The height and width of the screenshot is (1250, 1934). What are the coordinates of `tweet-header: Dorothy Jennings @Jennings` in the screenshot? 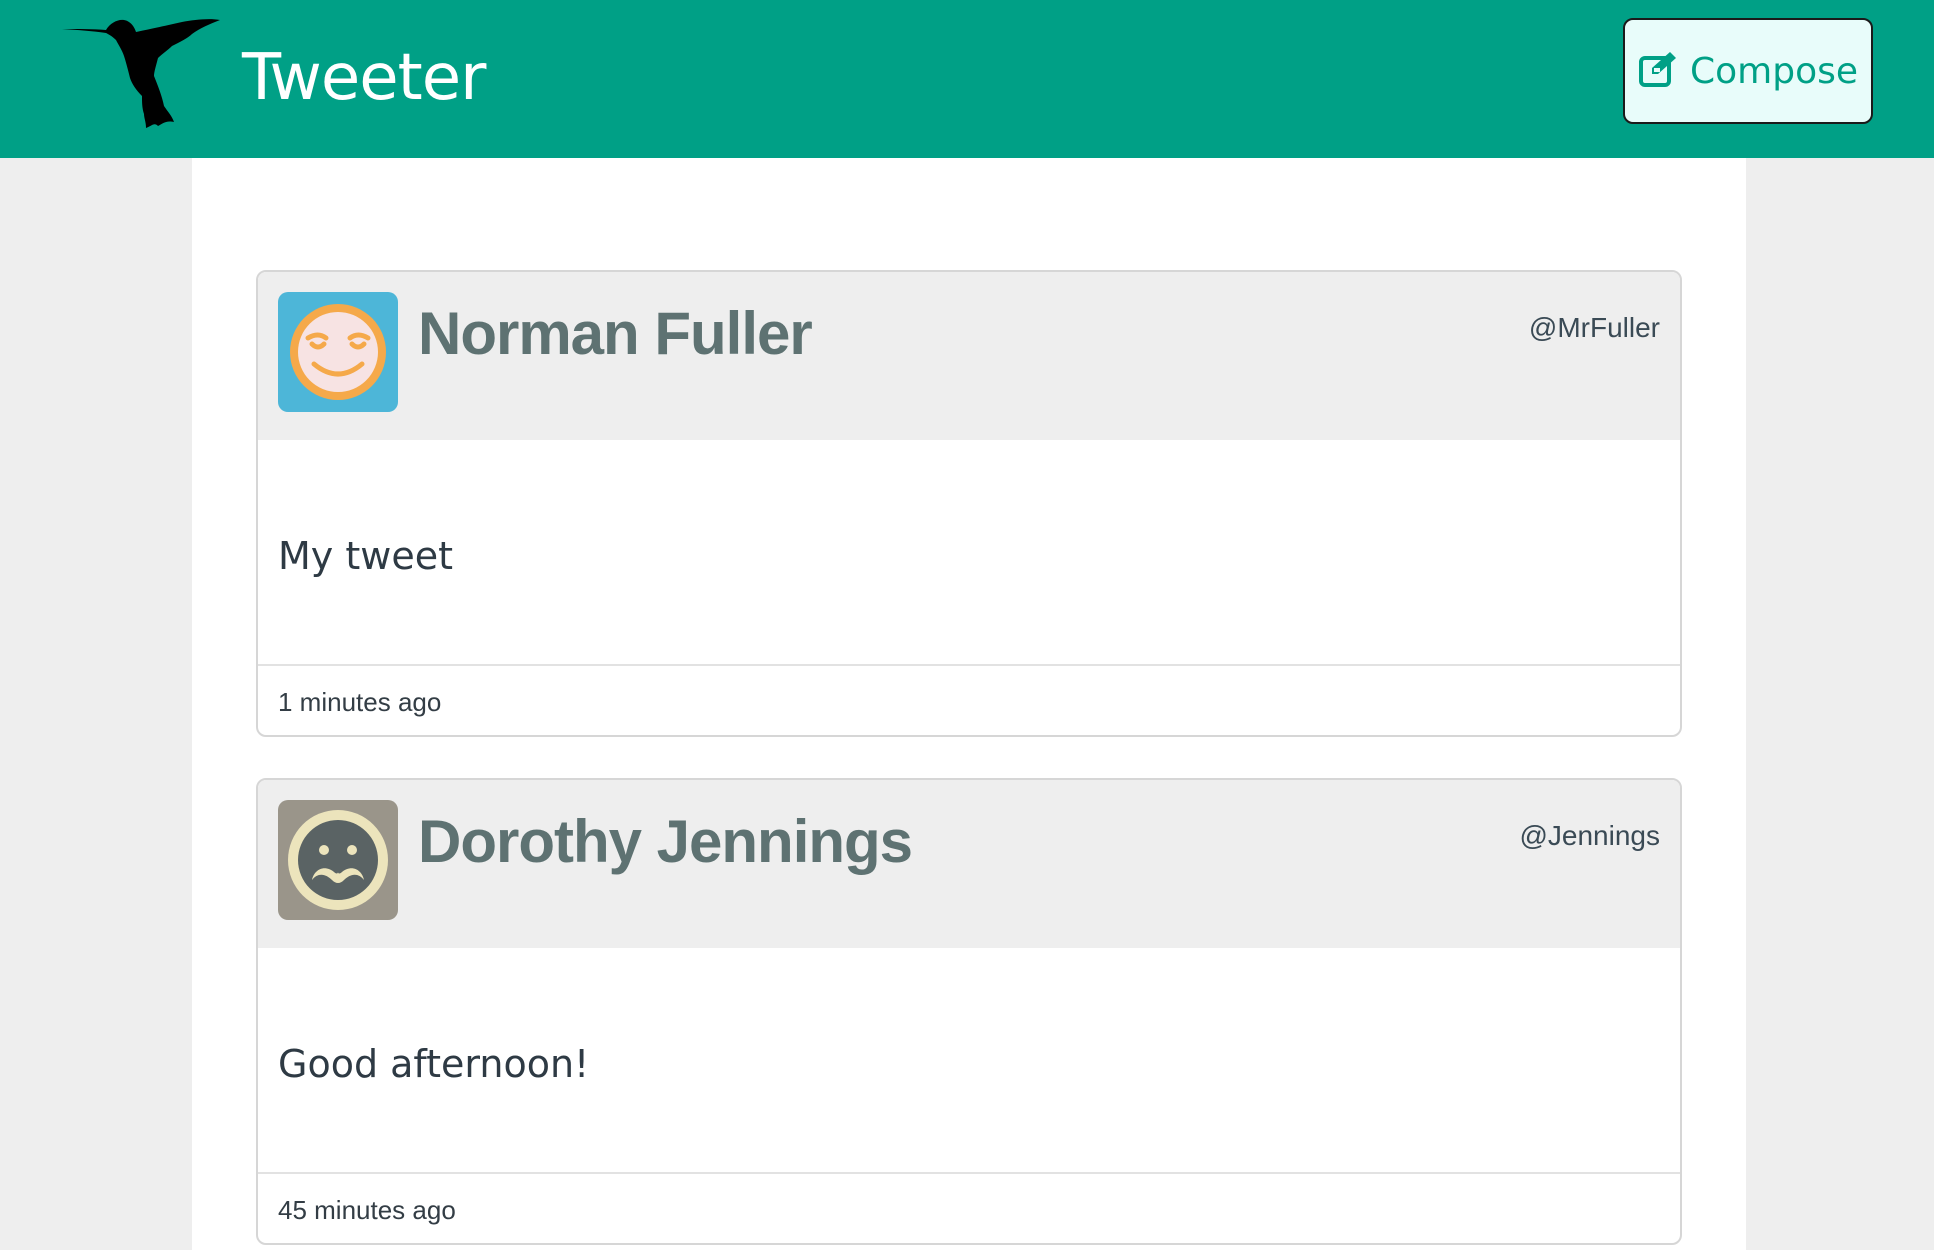 It's located at (969, 864).